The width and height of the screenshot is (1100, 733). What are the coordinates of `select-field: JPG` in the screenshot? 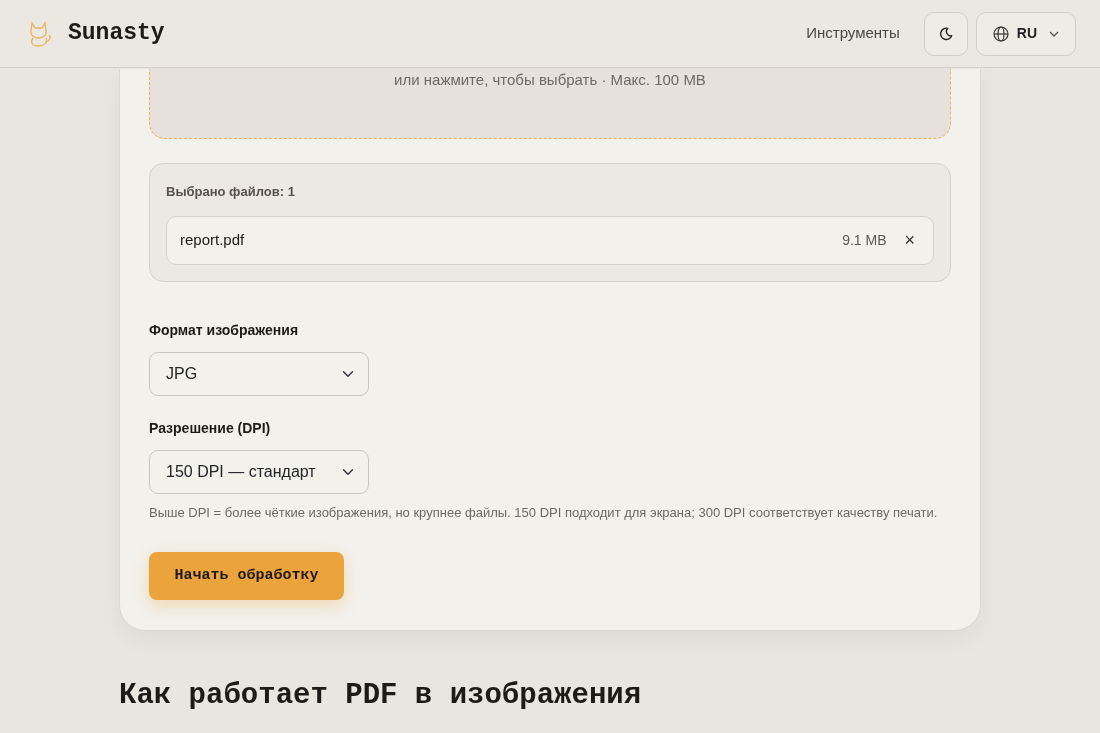 It's located at (259, 373).